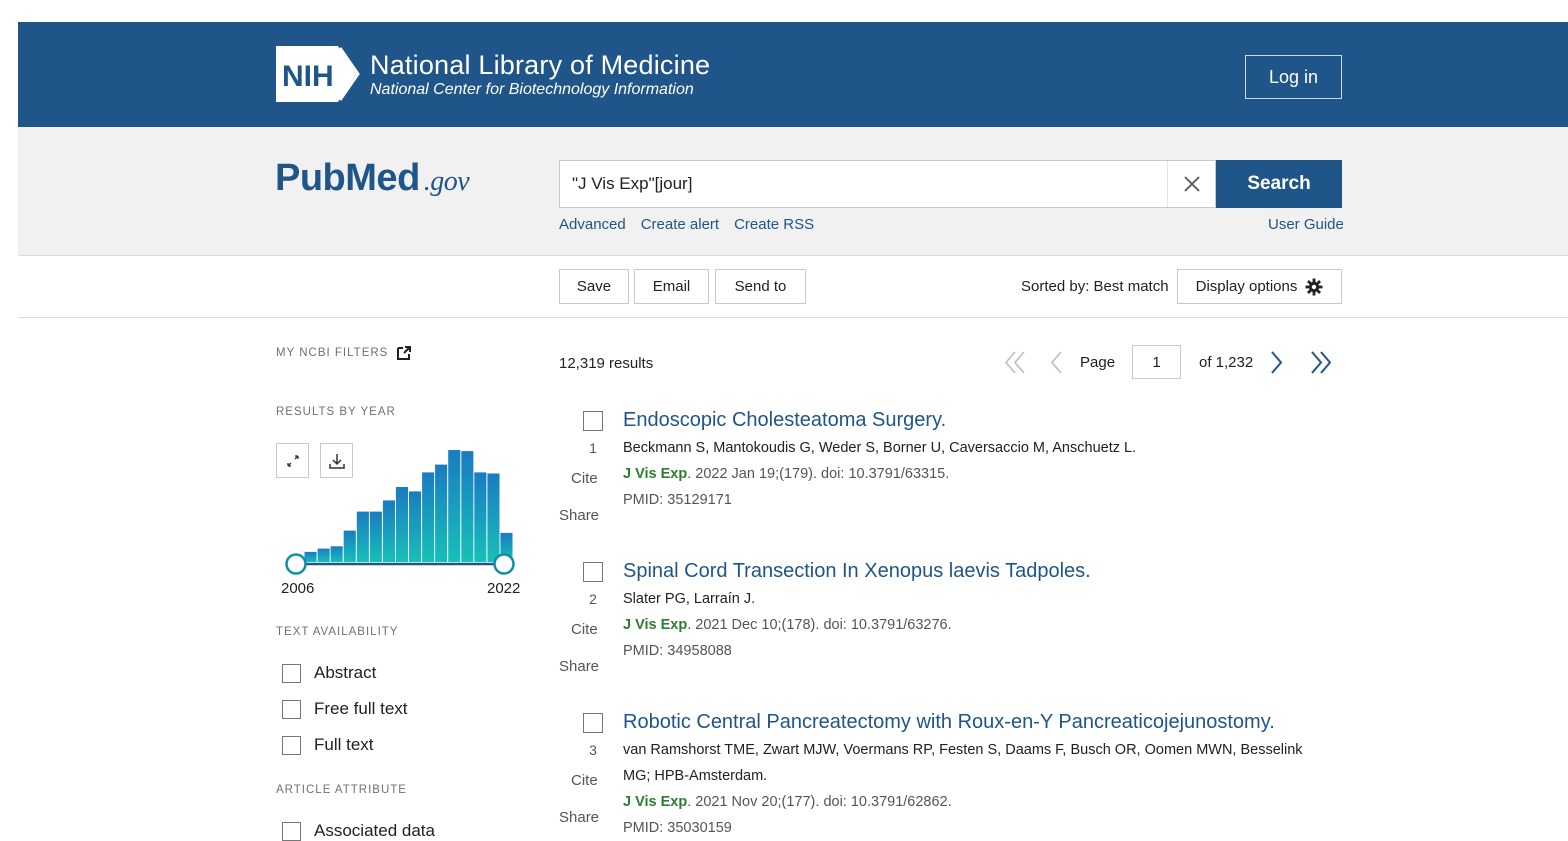  Describe the element at coordinates (593, 599) in the screenshot. I see `result-number: 2` at that location.